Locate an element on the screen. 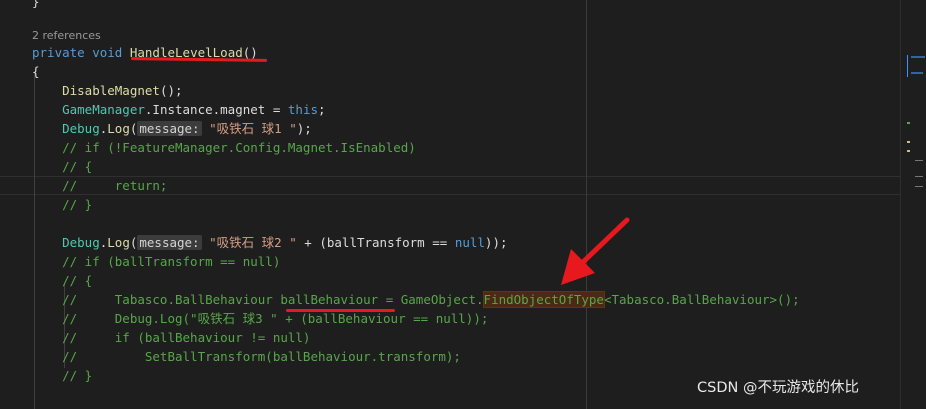  code-line: Debug.Log(message: "吸铁石 球1 "); is located at coordinates (172, 128).